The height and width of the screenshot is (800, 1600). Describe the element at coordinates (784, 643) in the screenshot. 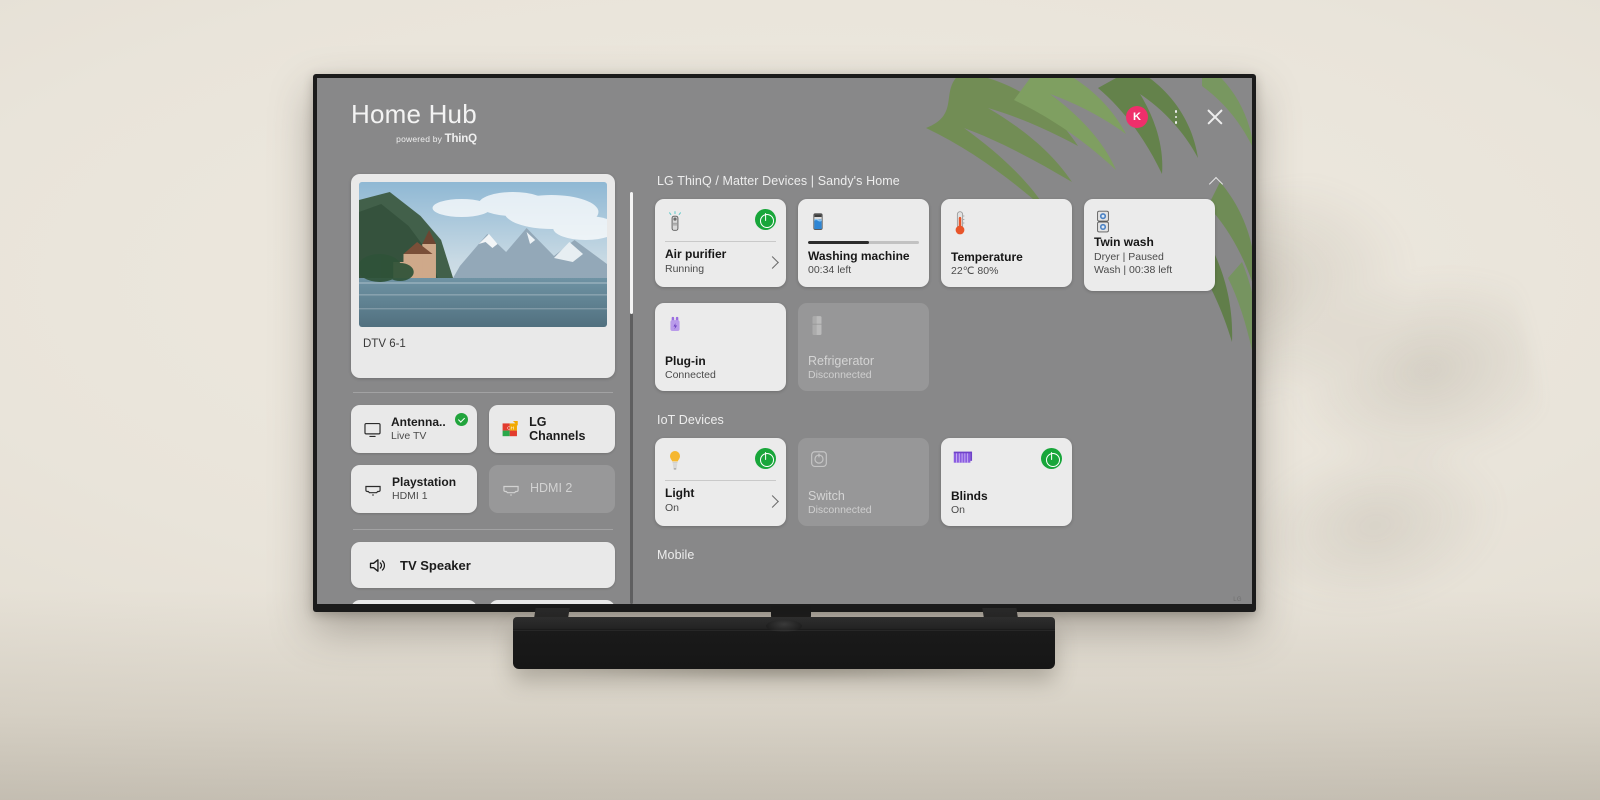

I see `soundbar` at that location.